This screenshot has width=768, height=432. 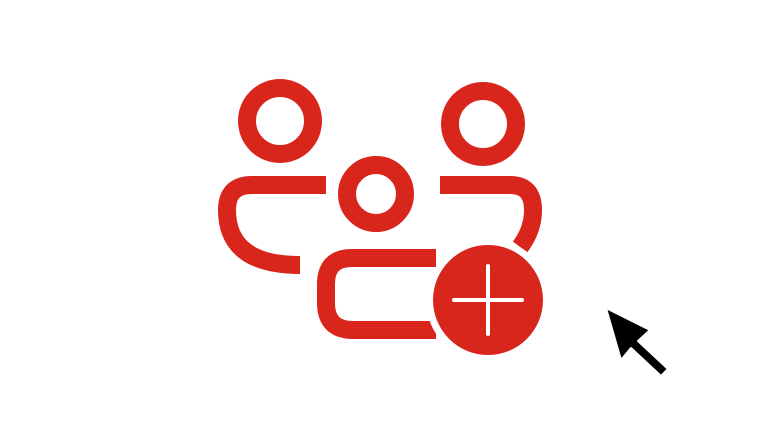 I want to click on mouse-cursor-icon, so click(x=638, y=340).